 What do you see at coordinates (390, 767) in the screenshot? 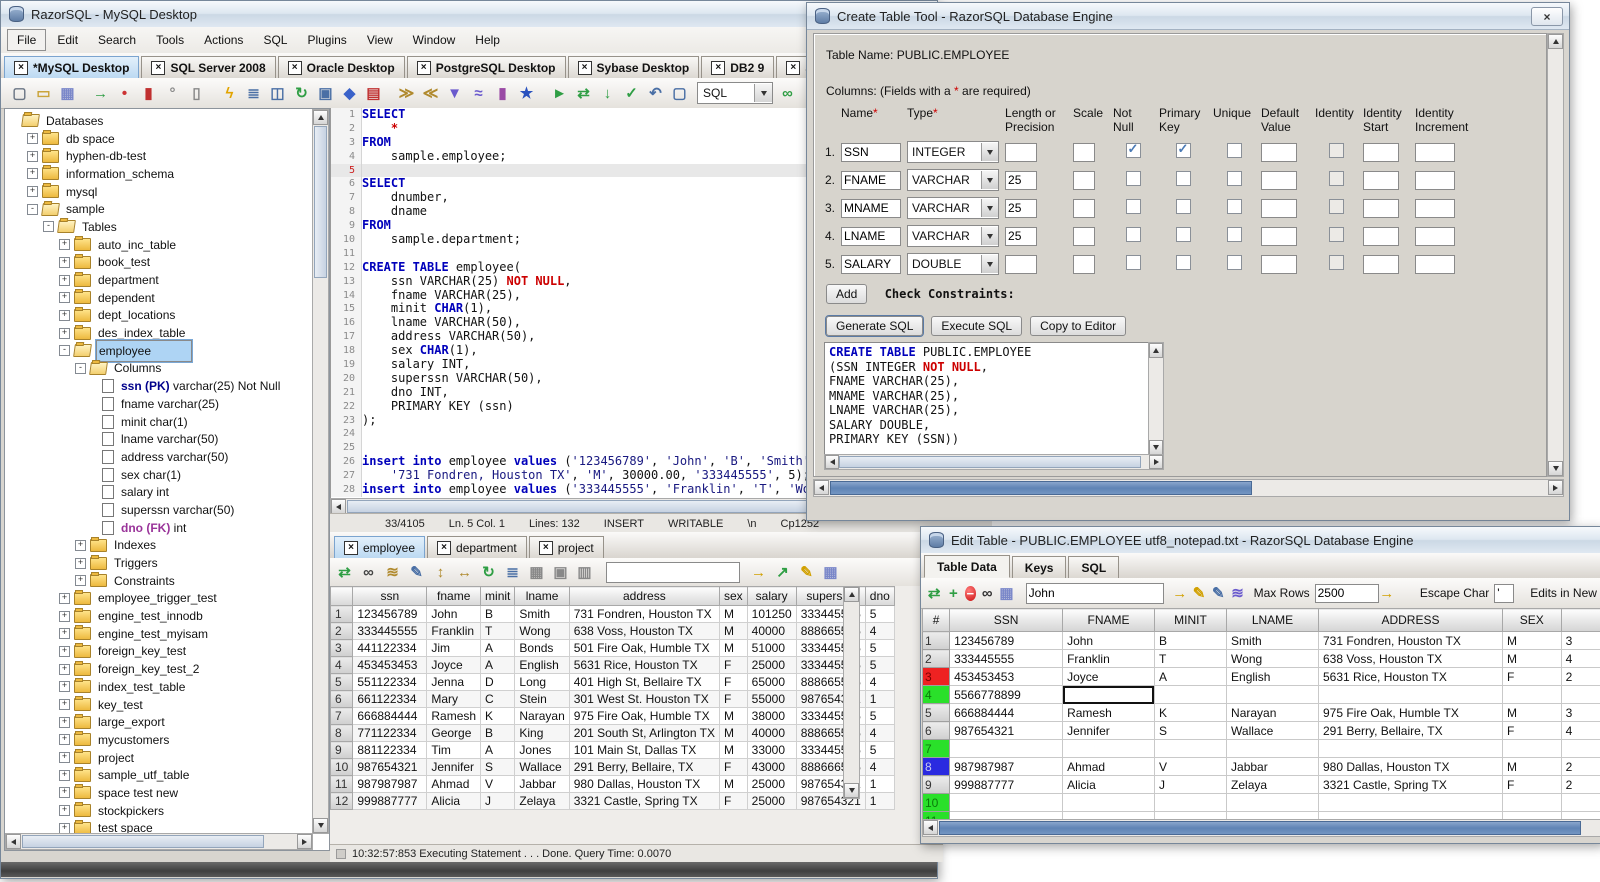
I see `results-cell: 987654321` at bounding box center [390, 767].